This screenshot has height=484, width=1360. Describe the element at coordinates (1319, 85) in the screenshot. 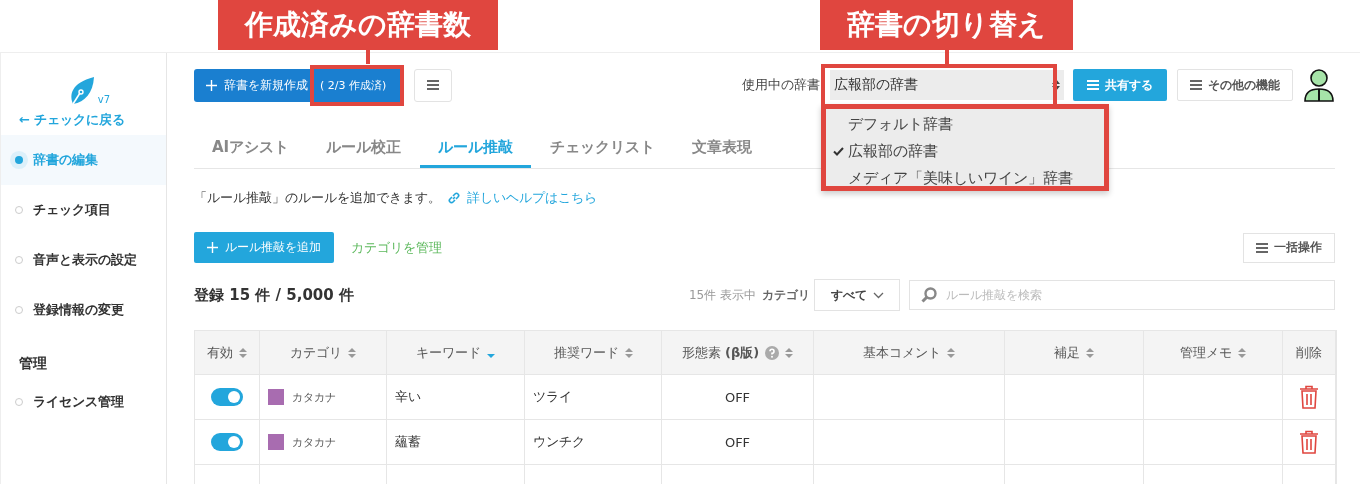

I see `user-avatar-icon` at that location.